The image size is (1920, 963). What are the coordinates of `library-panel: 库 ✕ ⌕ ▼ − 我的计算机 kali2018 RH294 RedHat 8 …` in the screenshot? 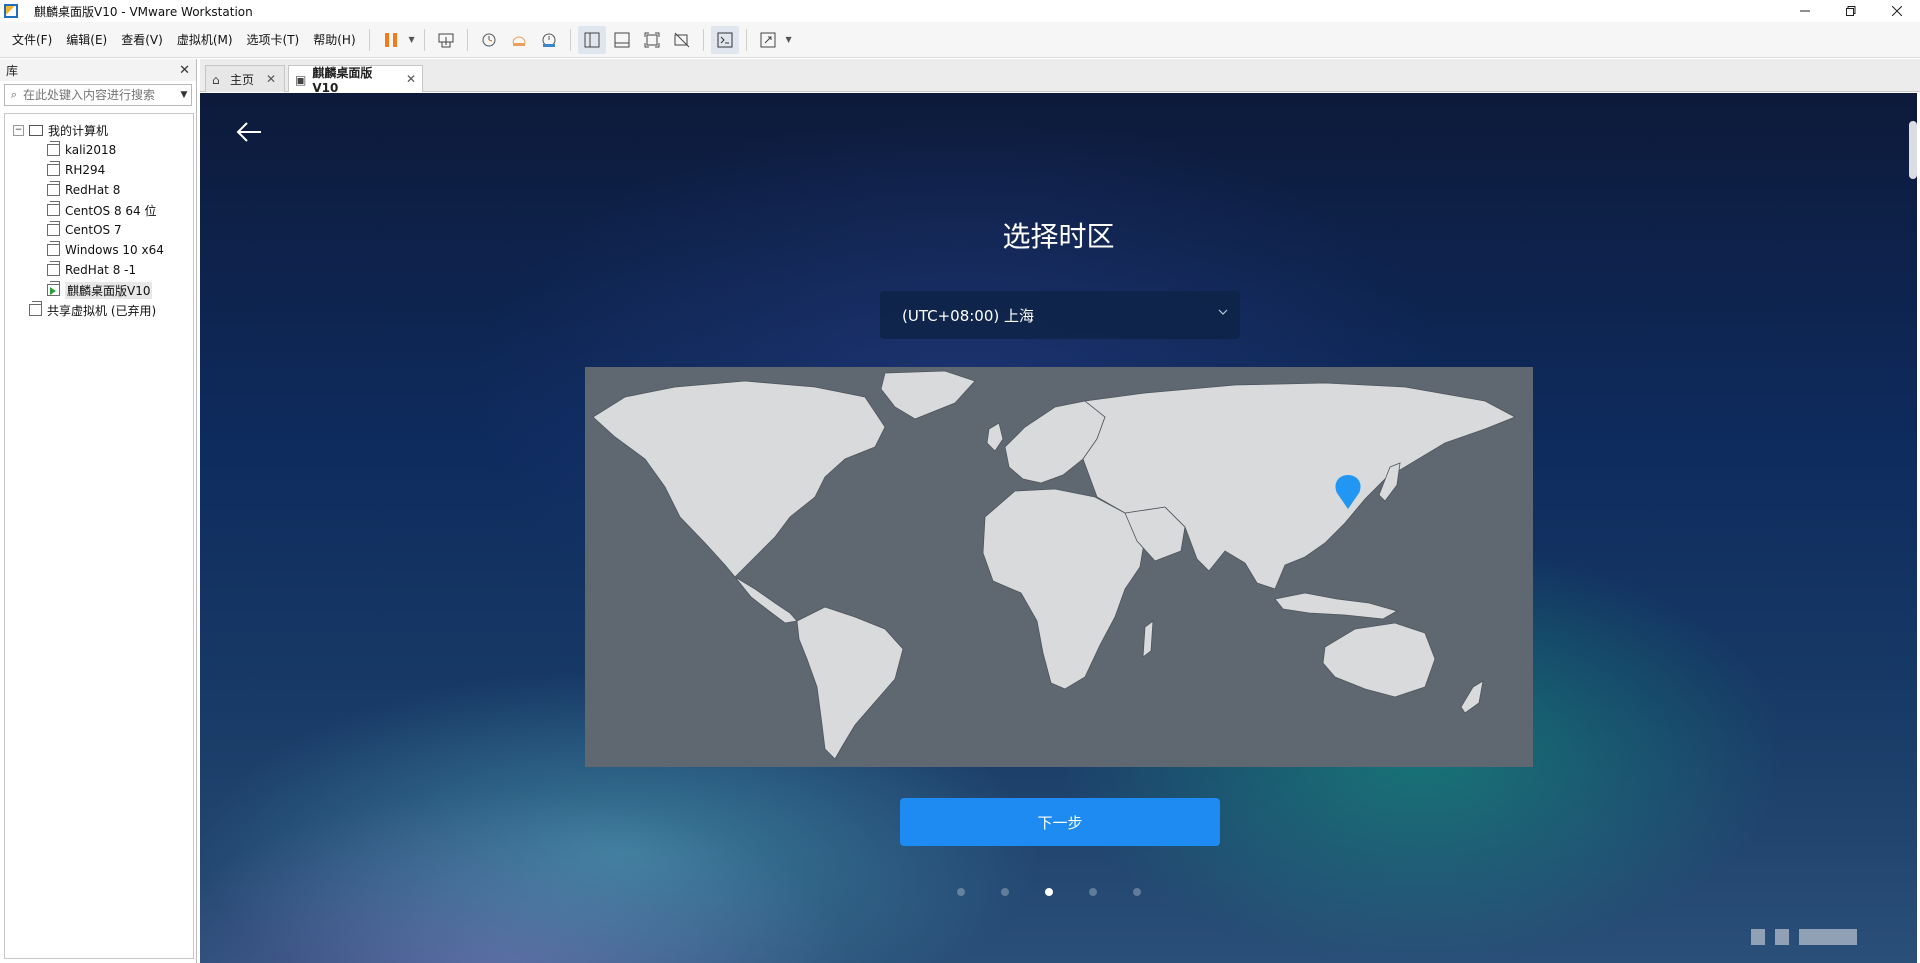 It's located at (98, 511).